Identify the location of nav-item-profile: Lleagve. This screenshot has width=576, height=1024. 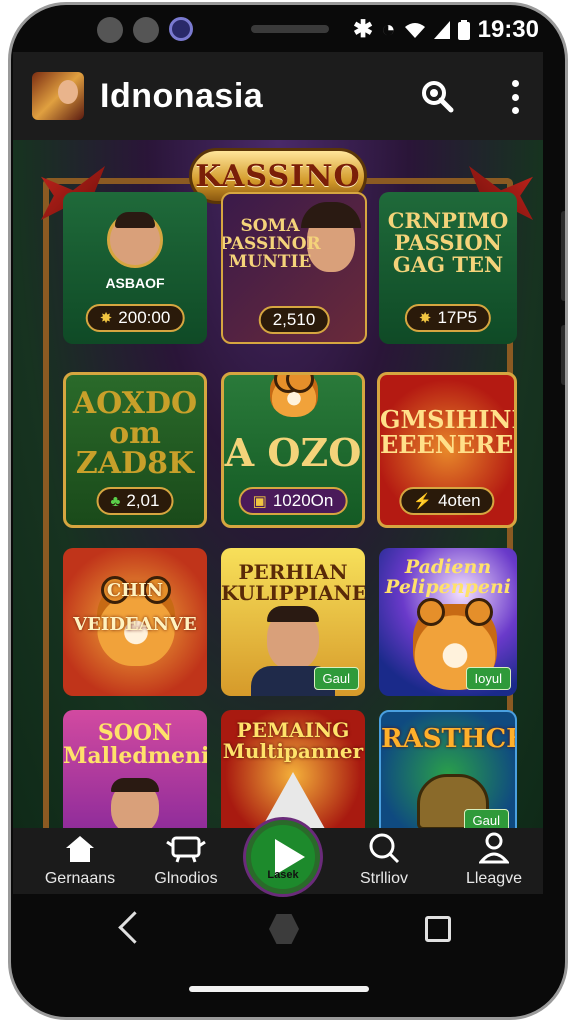
(494, 860).